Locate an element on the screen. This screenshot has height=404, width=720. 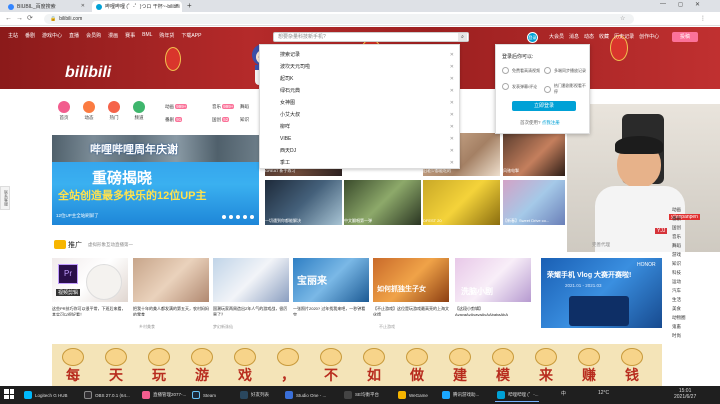
nav-game-center: 游戏中心 is located at coordinates (52, 35).